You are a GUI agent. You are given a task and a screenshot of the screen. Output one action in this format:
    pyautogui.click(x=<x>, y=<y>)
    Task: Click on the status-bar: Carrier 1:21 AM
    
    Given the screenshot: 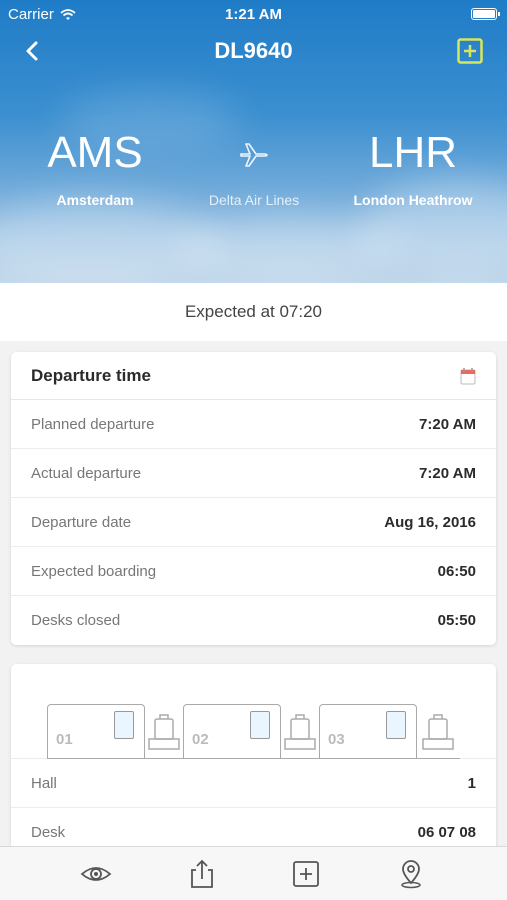 What is the action you would take?
    pyautogui.click(x=253, y=15)
    